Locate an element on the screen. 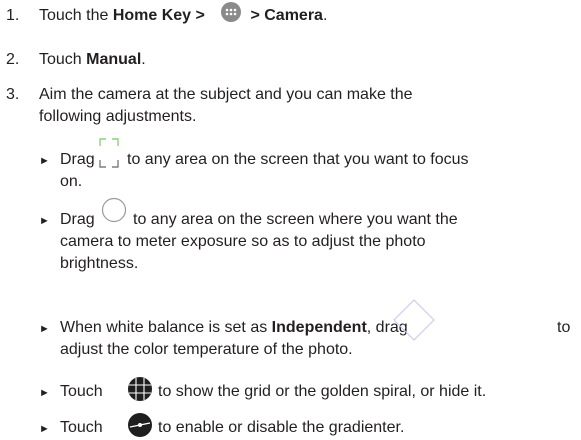 The width and height of the screenshot is (581, 440). exposure-circle-icon is located at coordinates (114, 210).